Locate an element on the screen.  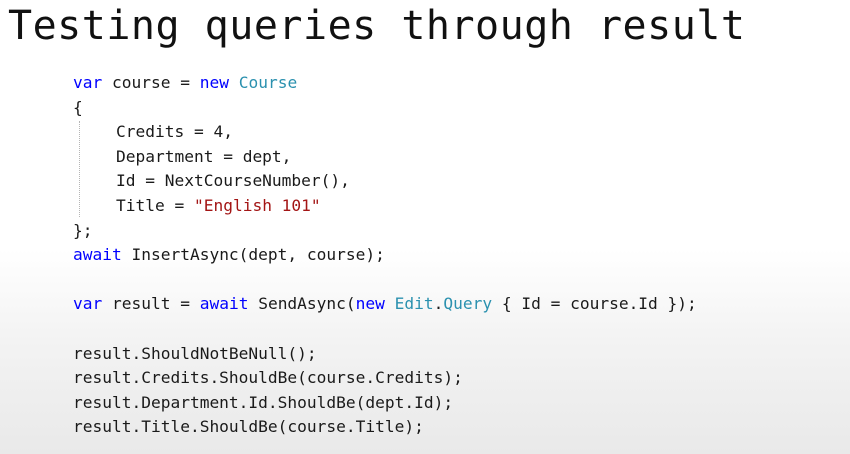
code-text: Title = is located at coordinates (155, 205).